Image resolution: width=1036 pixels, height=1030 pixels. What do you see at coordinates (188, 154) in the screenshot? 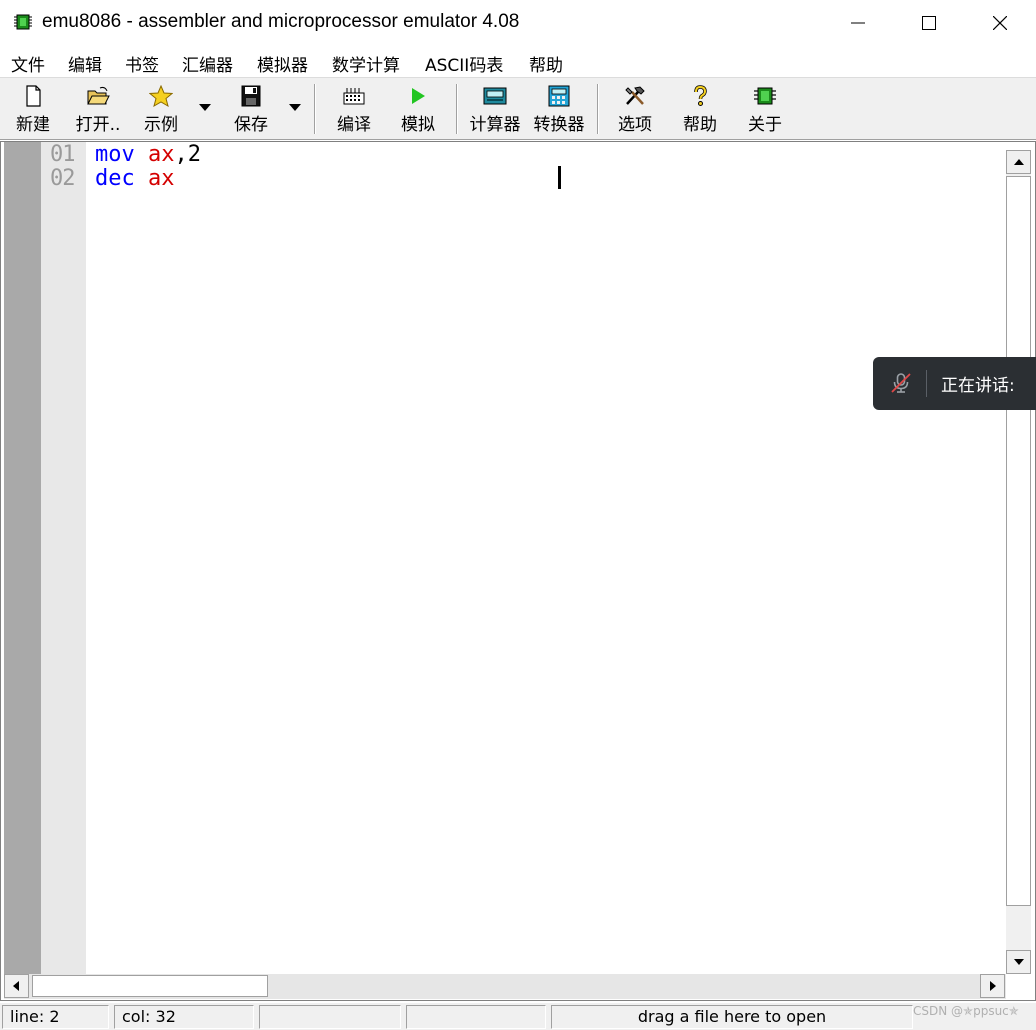
I see `code-operand: ,2` at bounding box center [188, 154].